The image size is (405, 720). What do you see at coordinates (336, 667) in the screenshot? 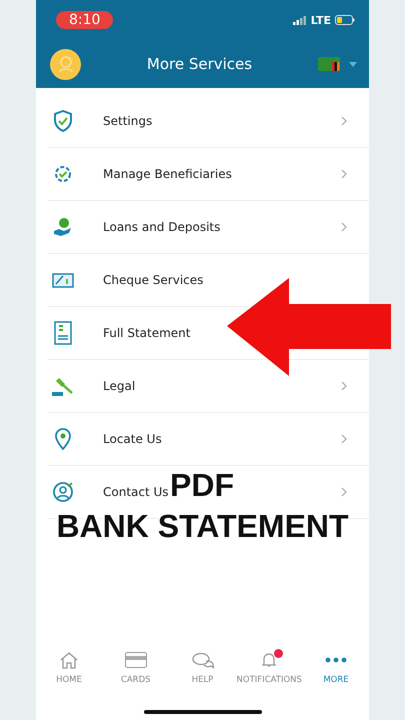
I see `tab: MORE` at bounding box center [336, 667].